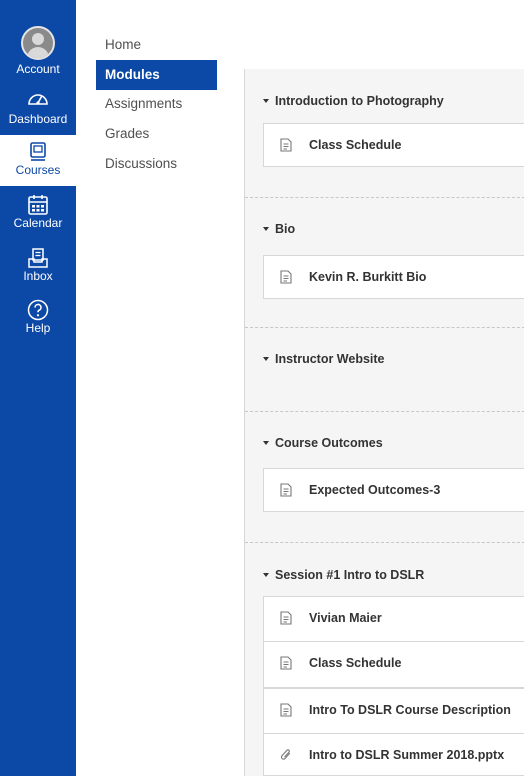 The image size is (524, 776). Describe the element at coordinates (38, 107) in the screenshot. I see `global-nav-dashboard: Dashboard` at that location.